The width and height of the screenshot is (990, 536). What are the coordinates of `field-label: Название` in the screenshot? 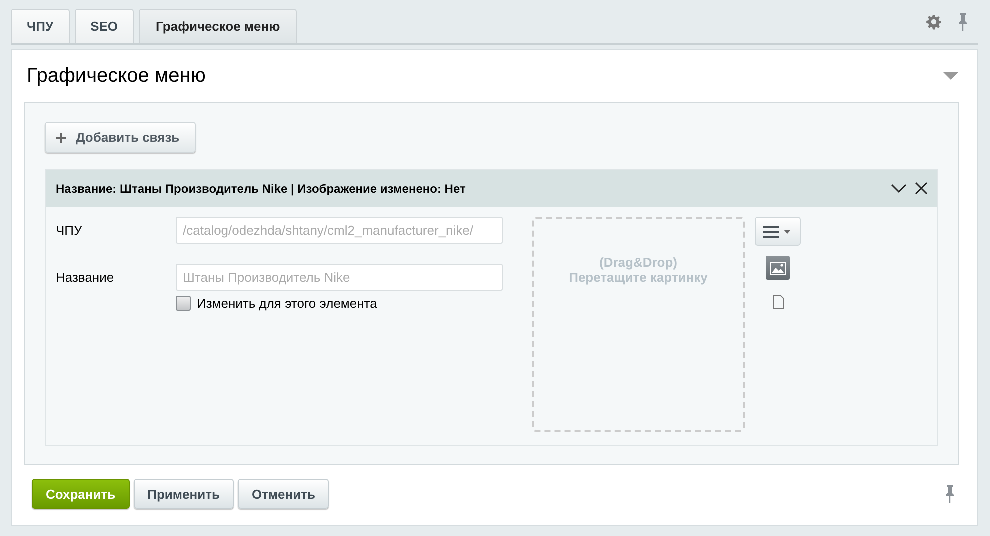 It's located at (86, 277).